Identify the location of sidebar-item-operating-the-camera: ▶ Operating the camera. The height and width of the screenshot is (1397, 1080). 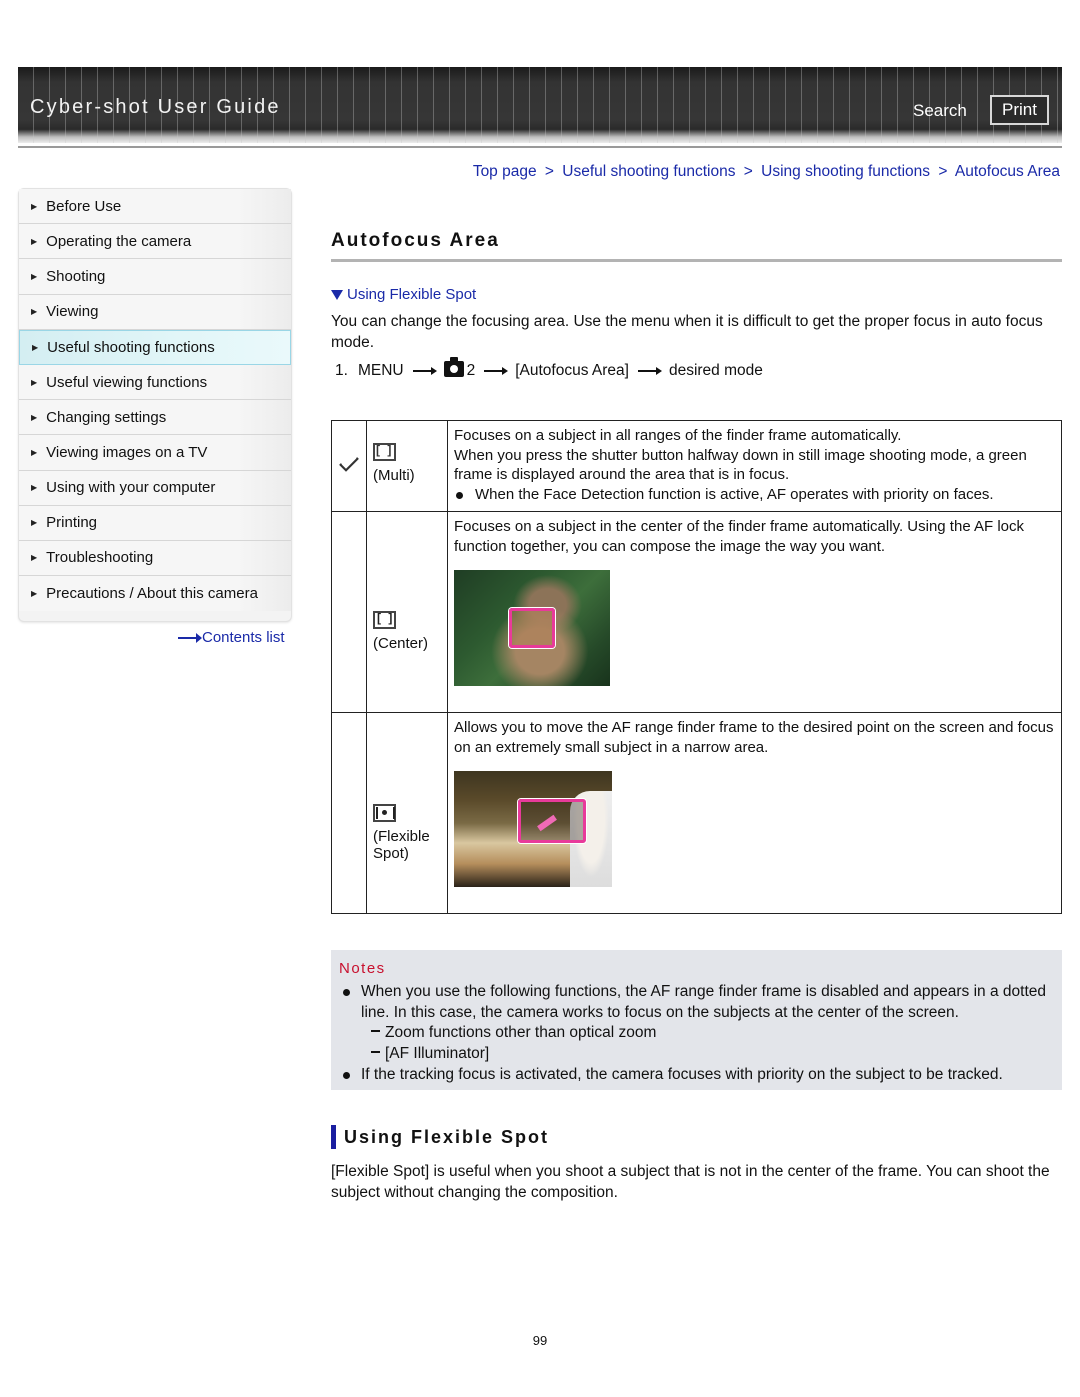
(155, 242).